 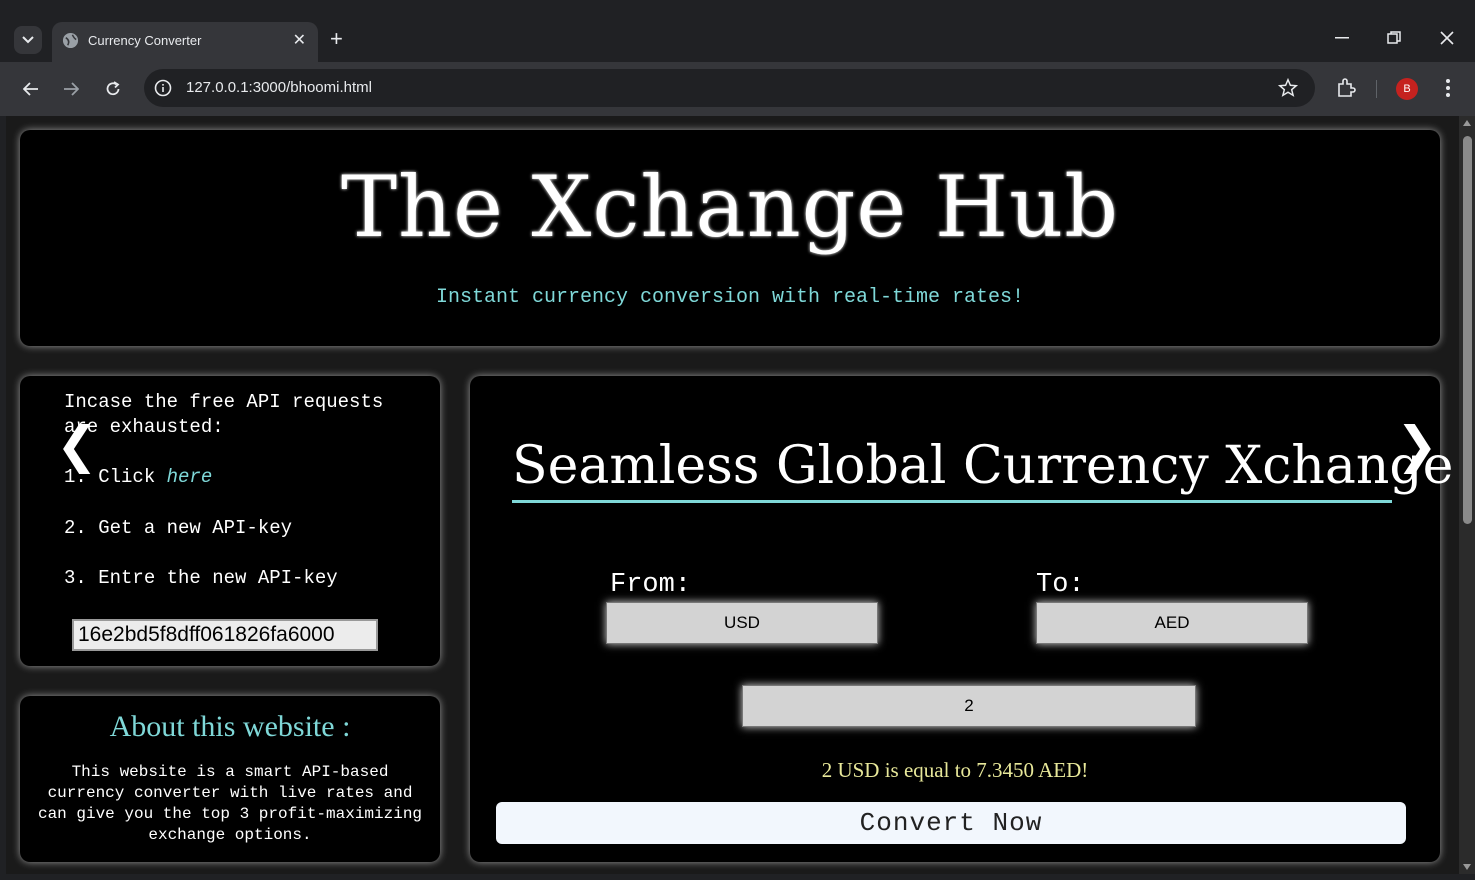 I want to click on browser-toolbar: 127.0.0.1:3000/bhoomi.html B, so click(x=737, y=89).